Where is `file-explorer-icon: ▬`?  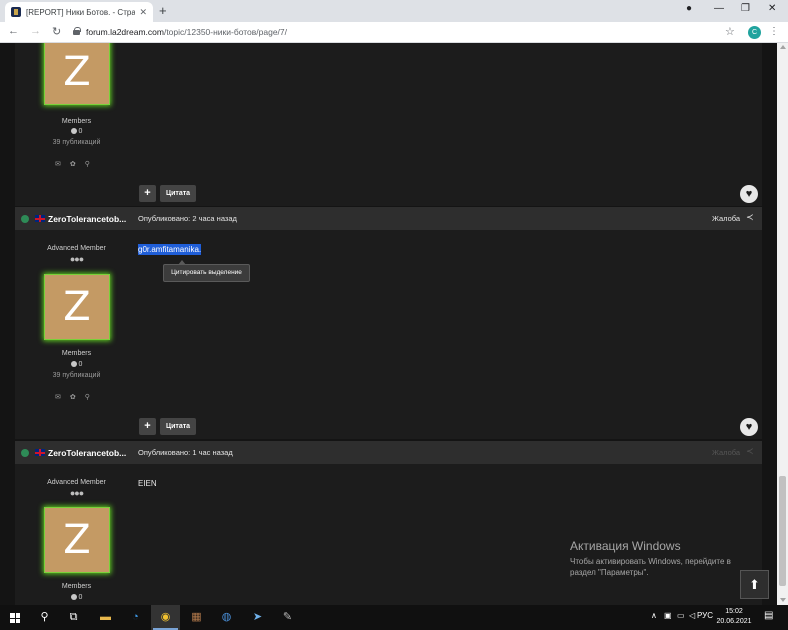
file-explorer-icon: ▬ is located at coordinates (105, 617).